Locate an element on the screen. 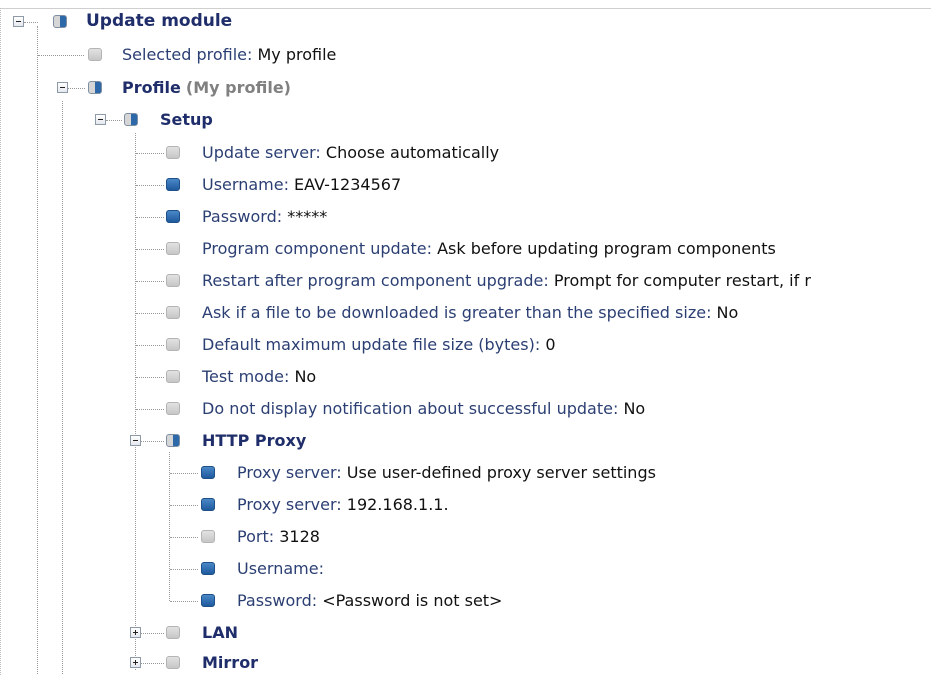 This screenshot has height=675, width=931. setting-label: Port: 3128 is located at coordinates (278, 536).